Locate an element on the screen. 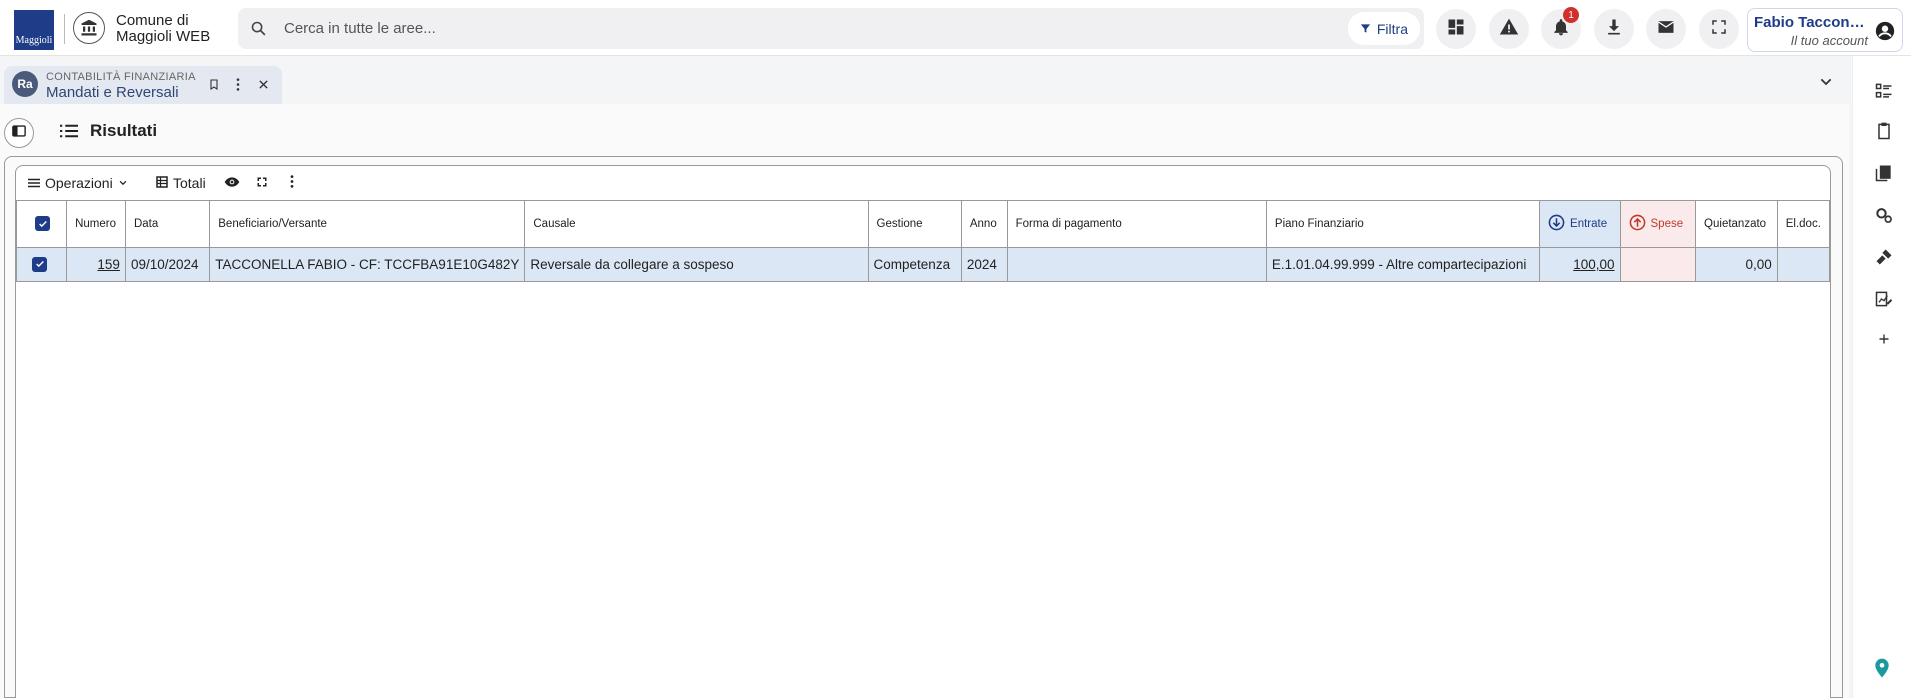 The width and height of the screenshot is (1911, 698). dashboard-button is located at coordinates (1456, 29).